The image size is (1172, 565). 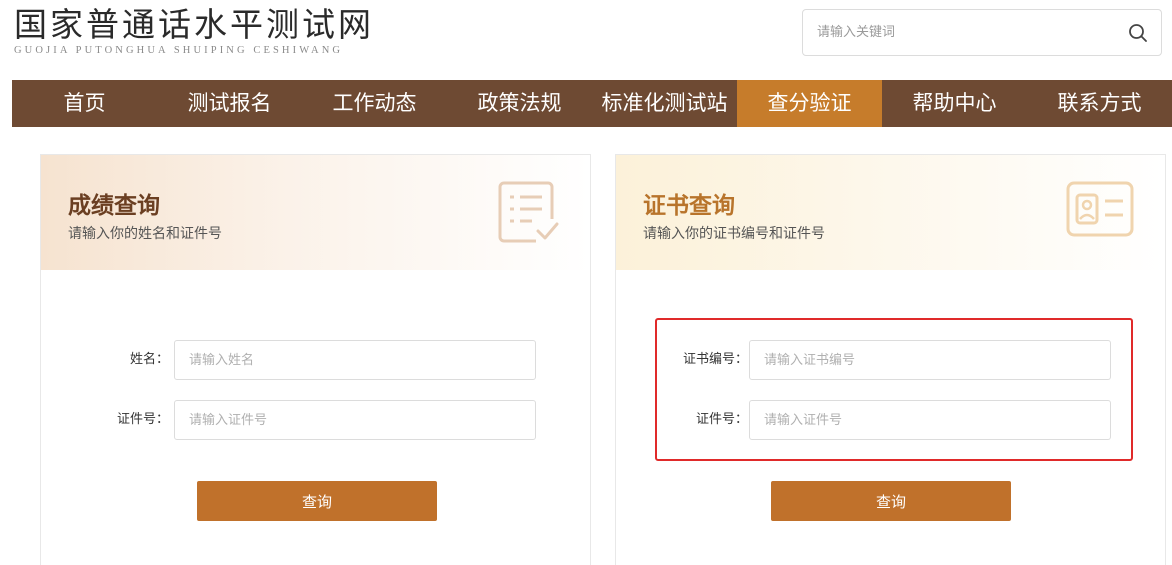 I want to click on name-label: 姓名：, so click(x=149, y=359).